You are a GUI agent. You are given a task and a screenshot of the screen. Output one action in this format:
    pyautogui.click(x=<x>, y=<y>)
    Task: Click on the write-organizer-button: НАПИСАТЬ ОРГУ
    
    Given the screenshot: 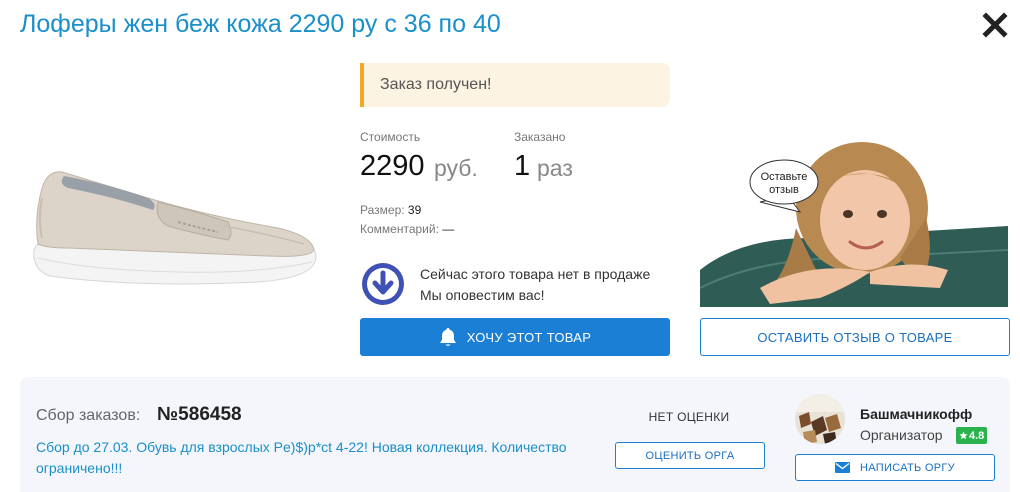 What is the action you would take?
    pyautogui.click(x=895, y=467)
    